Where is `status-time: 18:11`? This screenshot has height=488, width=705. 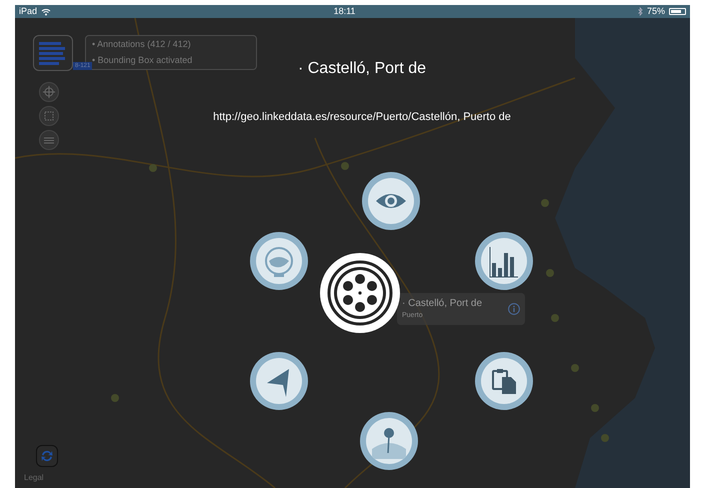
status-time: 18:11 is located at coordinates (345, 11).